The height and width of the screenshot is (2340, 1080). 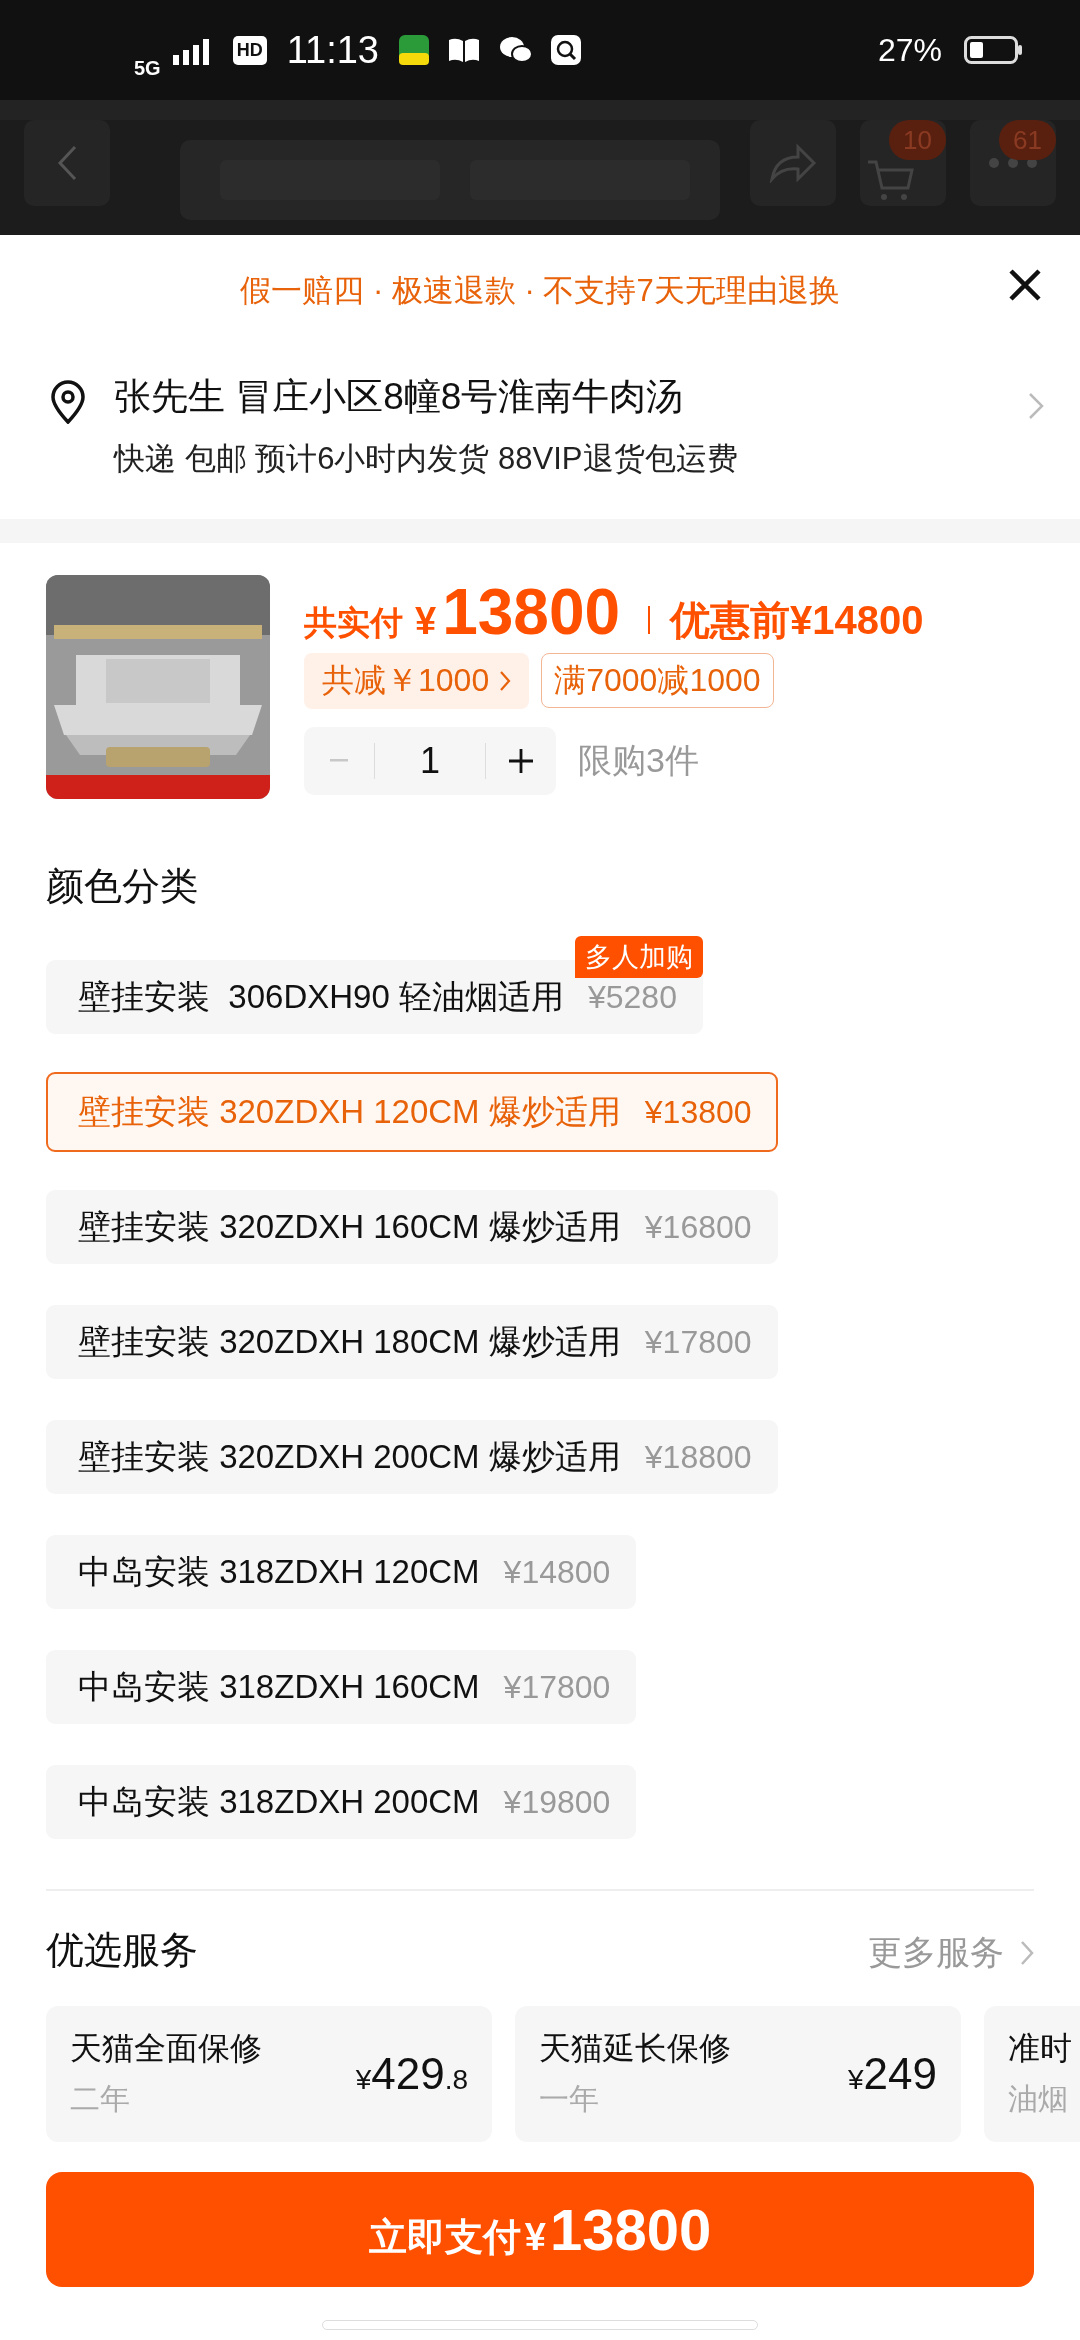 What do you see at coordinates (121, 1950) in the screenshot?
I see `section-title: 优选服务` at bounding box center [121, 1950].